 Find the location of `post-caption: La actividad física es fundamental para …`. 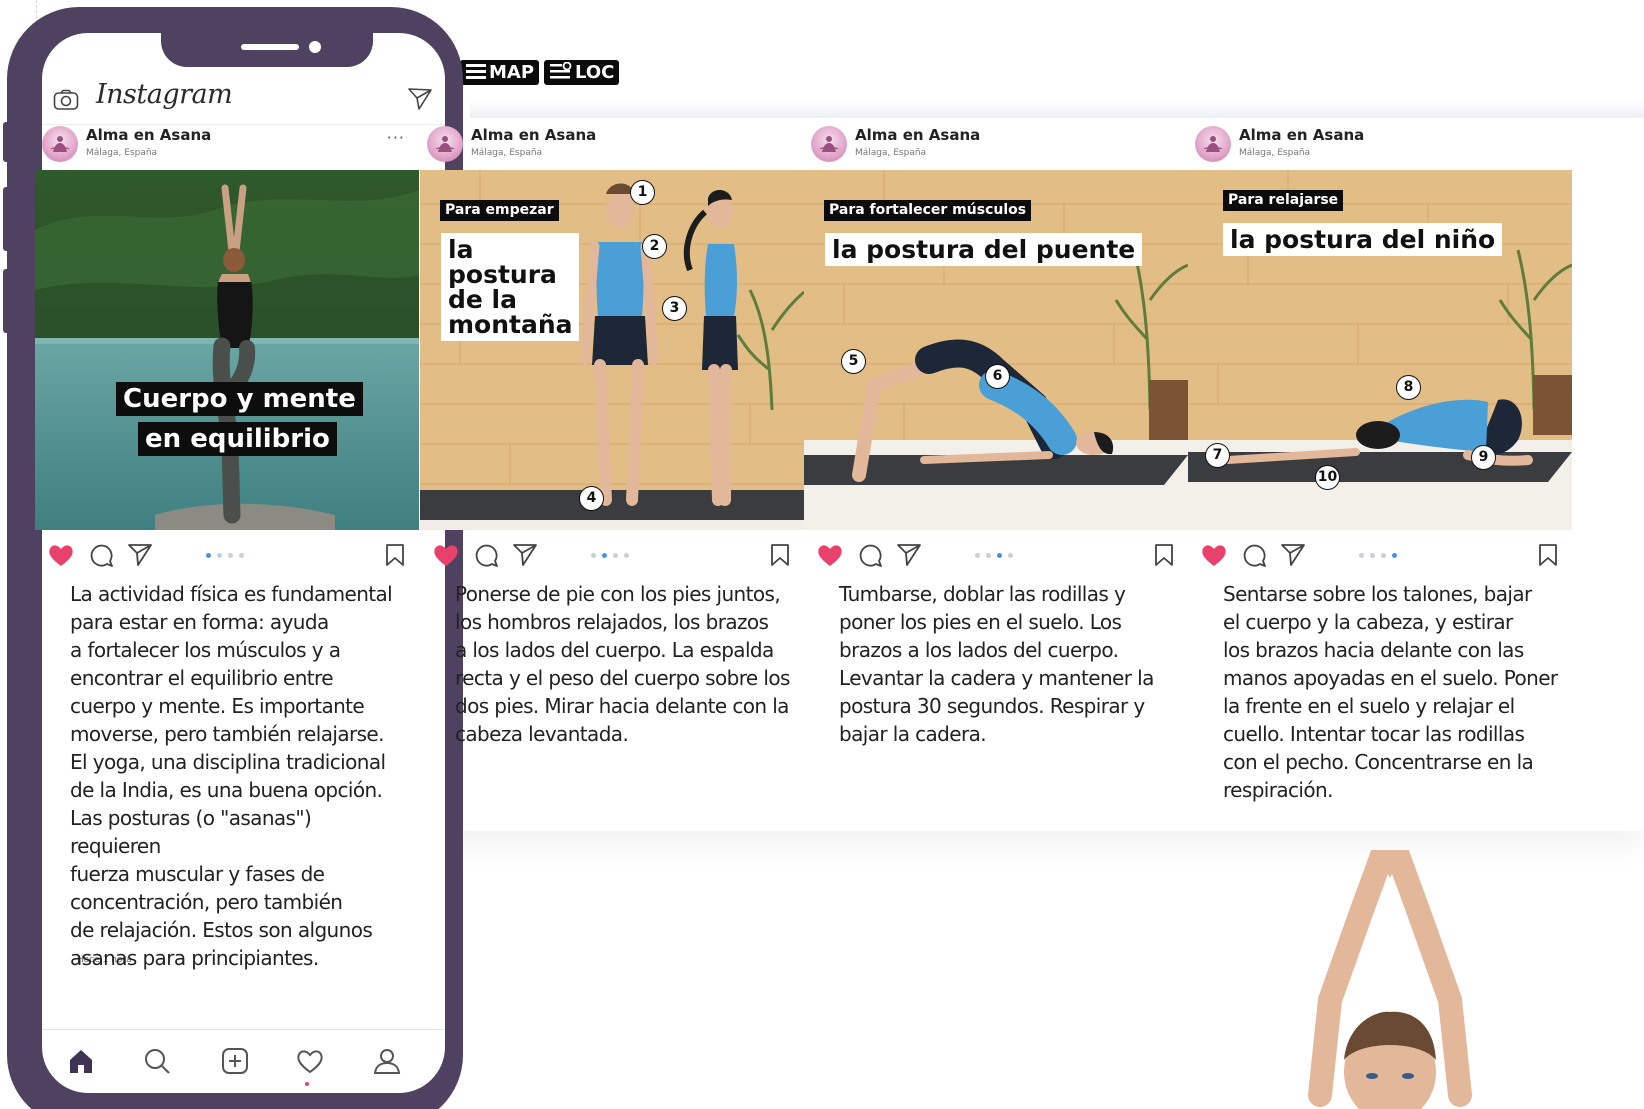

post-caption: La actividad física es fundamental para … is located at coordinates (231, 776).